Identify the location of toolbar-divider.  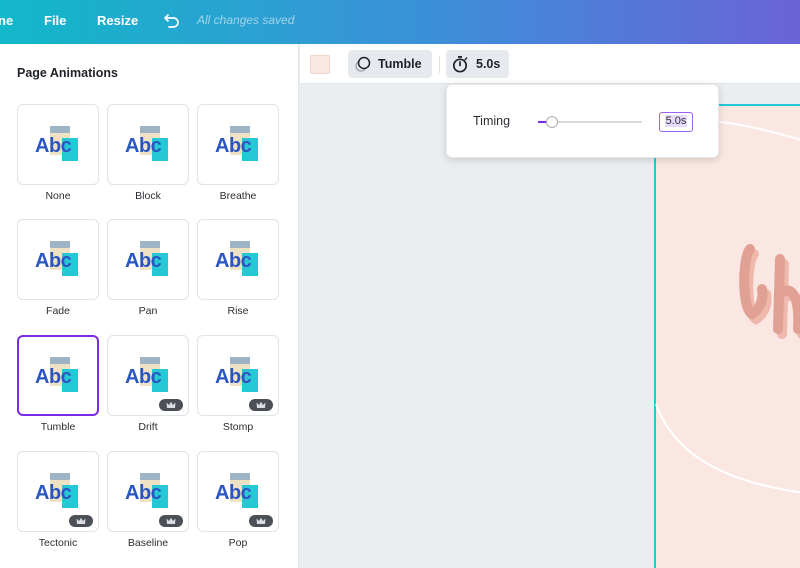
(439, 64).